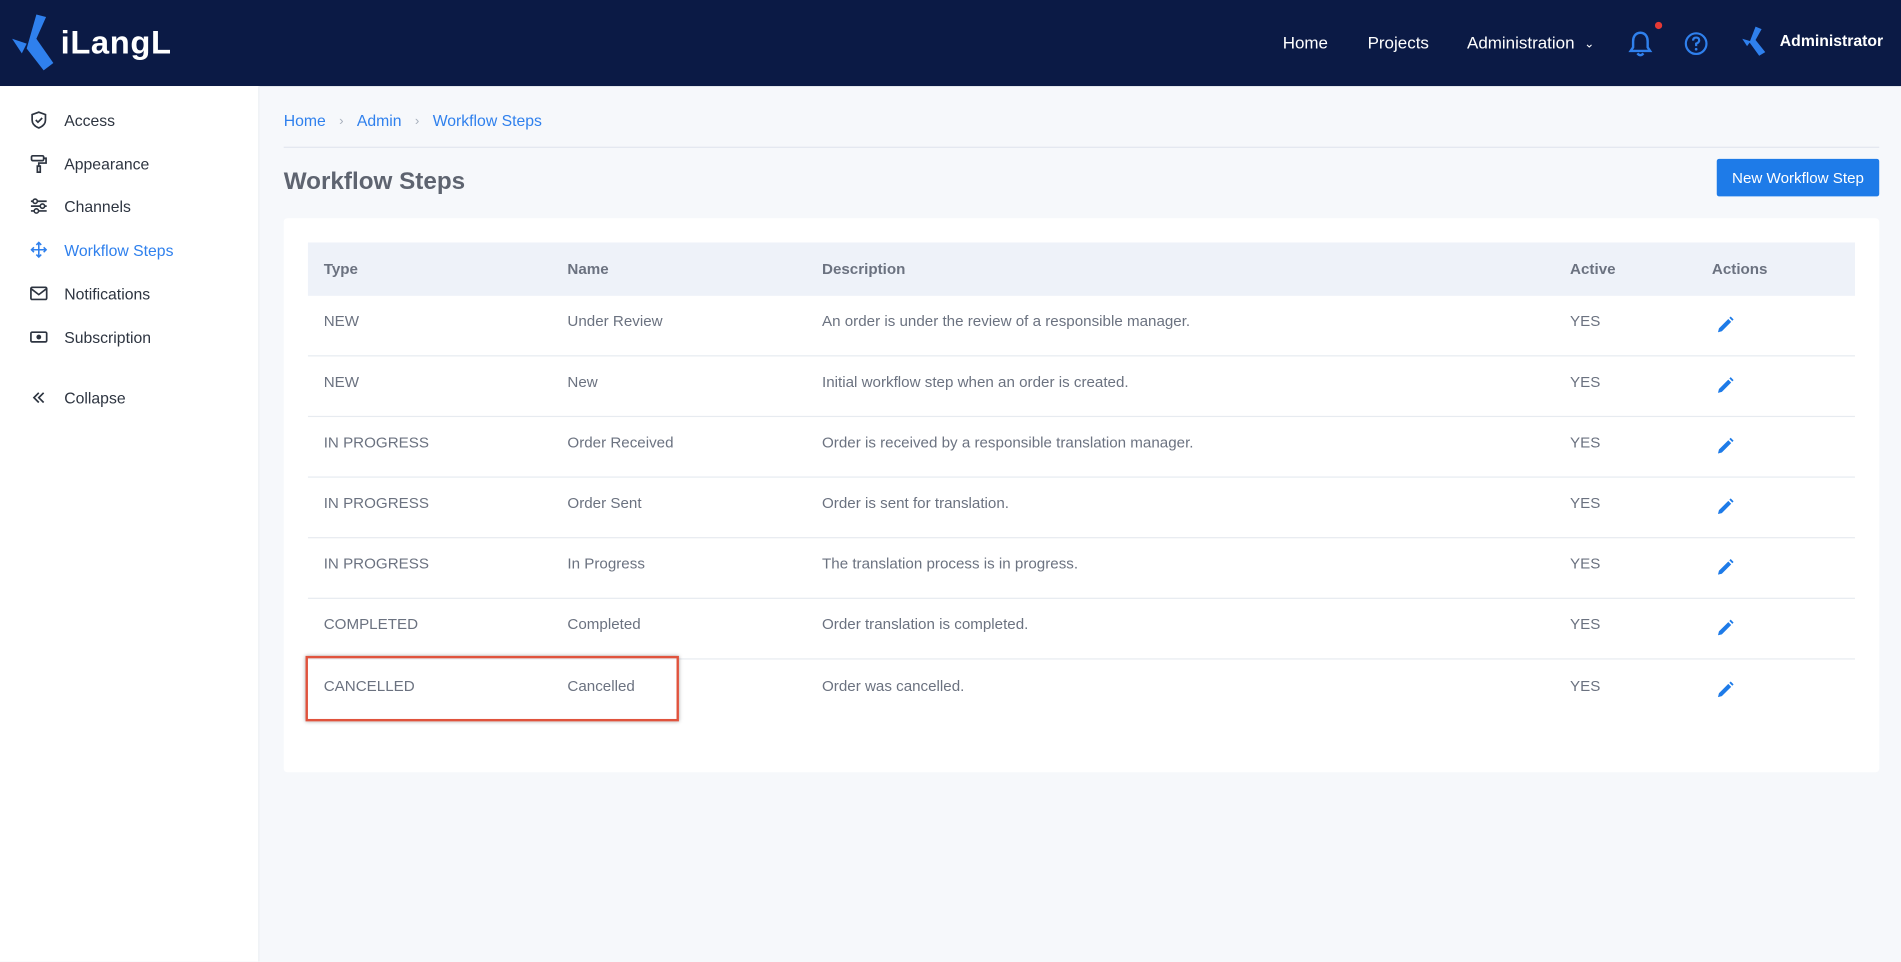 Image resolution: width=1901 pixels, height=962 pixels. What do you see at coordinates (1739, 269) in the screenshot?
I see `column-header-actions: Actions` at bounding box center [1739, 269].